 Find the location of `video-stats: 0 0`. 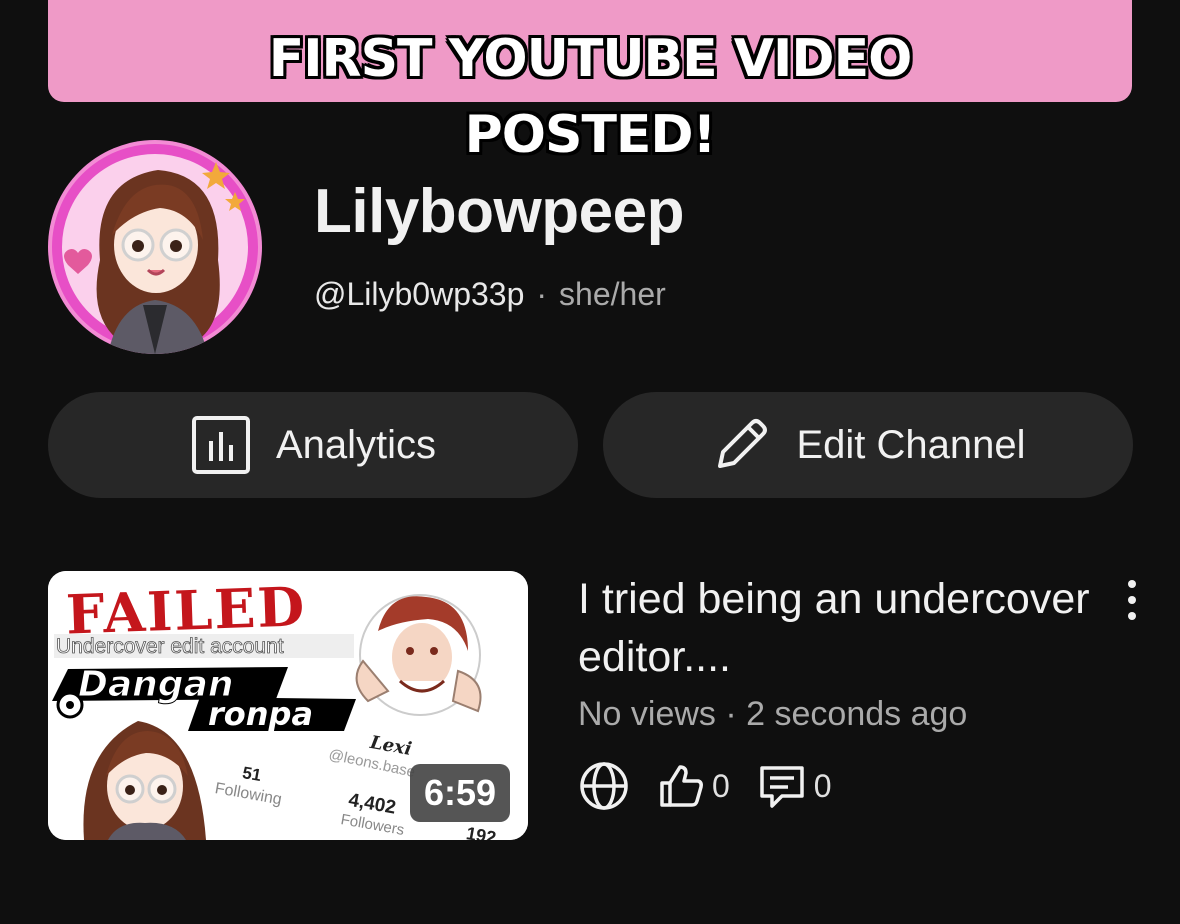

video-stats: 0 0 is located at coordinates (718, 786).